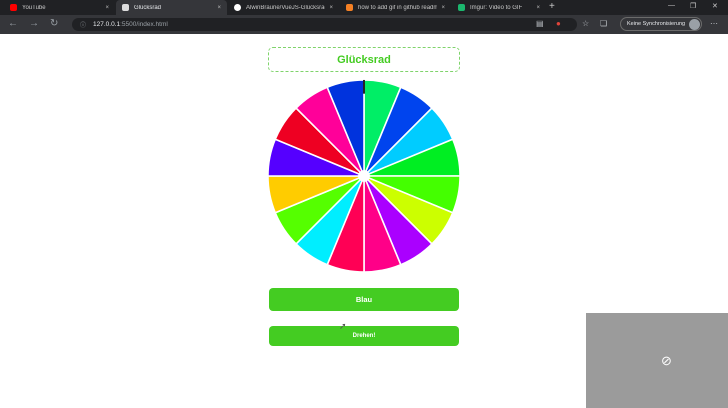 The height and width of the screenshot is (408, 728). Describe the element at coordinates (364, 299) in the screenshot. I see `result-button: Blau` at that location.